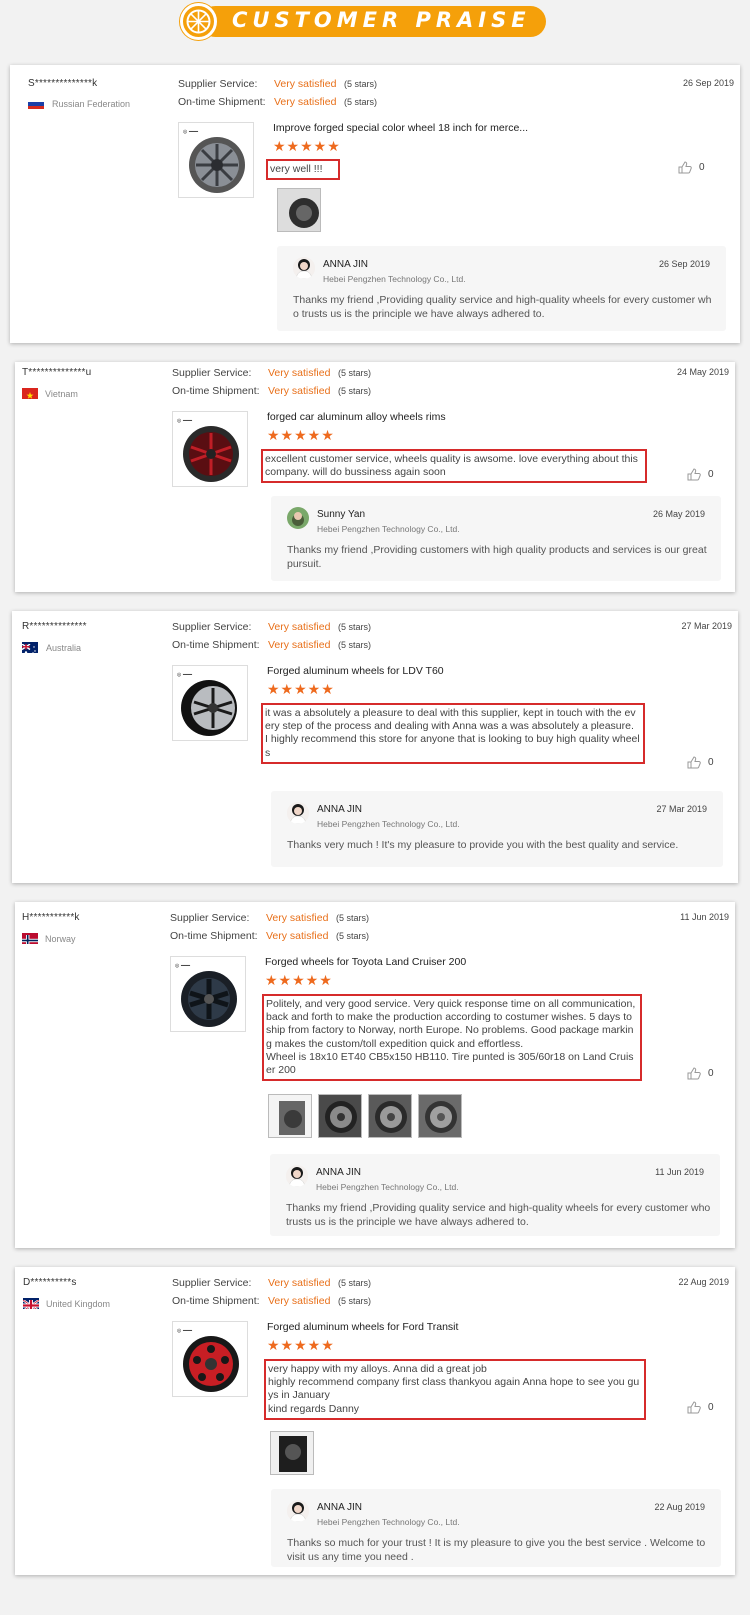  I want to click on australia-flag-icon, so click(30, 647).